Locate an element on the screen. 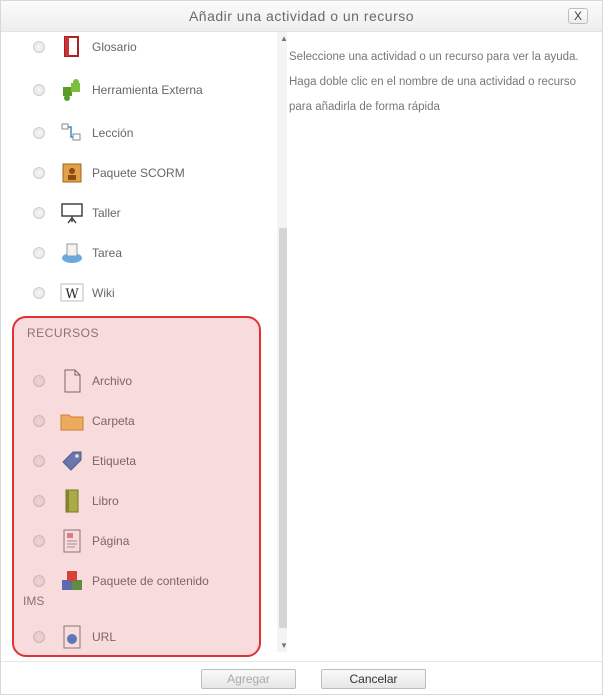 The image size is (605, 697). activity-label: Glosario is located at coordinates (114, 47).